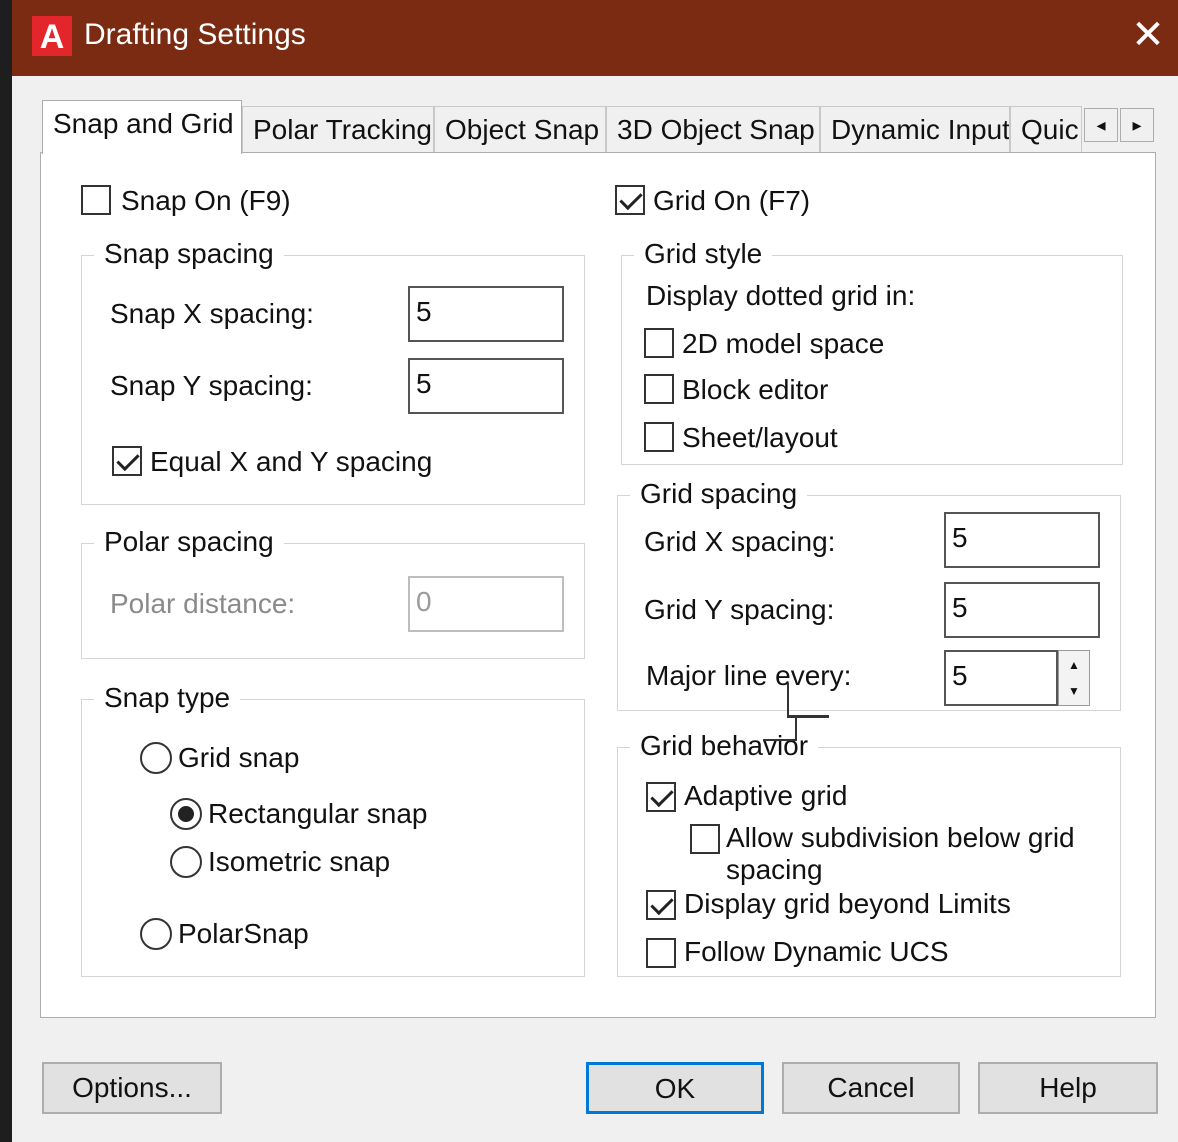 The image size is (1178, 1142). I want to click on spin-up-icon: ▲, so click(1074, 665).